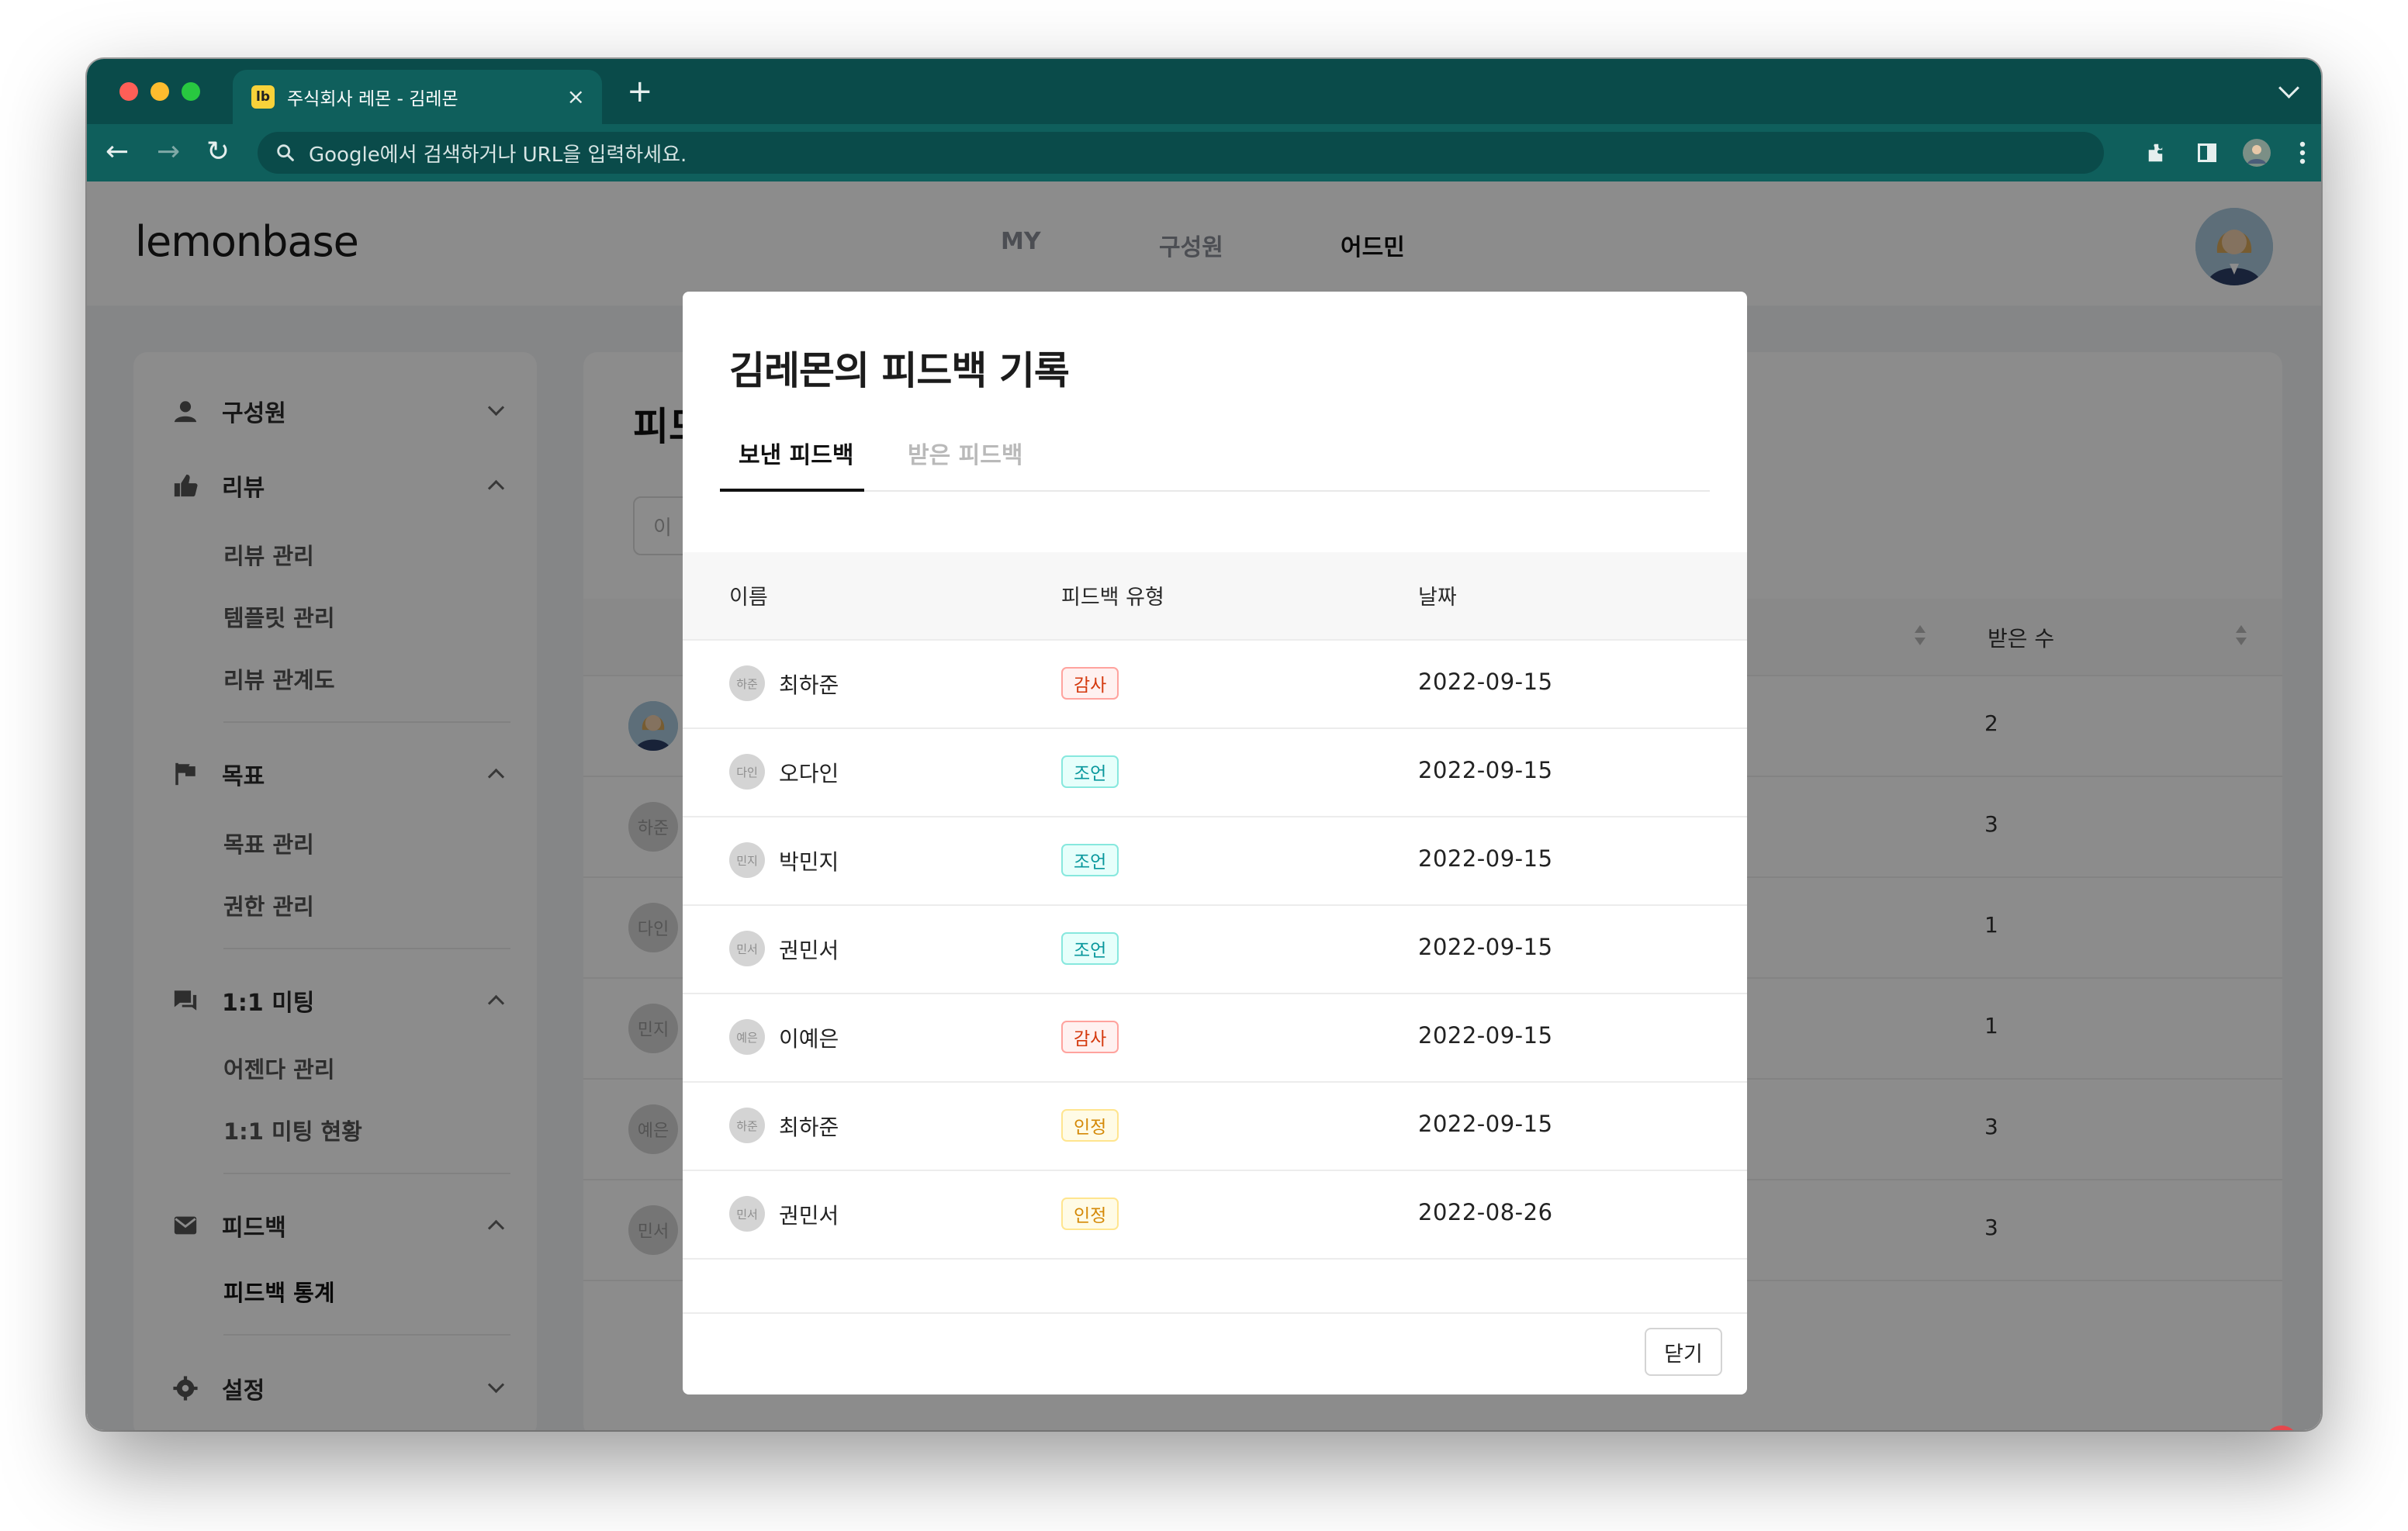 The image size is (2408, 1531). What do you see at coordinates (1437, 598) in the screenshot?
I see `column-date: 날짜` at bounding box center [1437, 598].